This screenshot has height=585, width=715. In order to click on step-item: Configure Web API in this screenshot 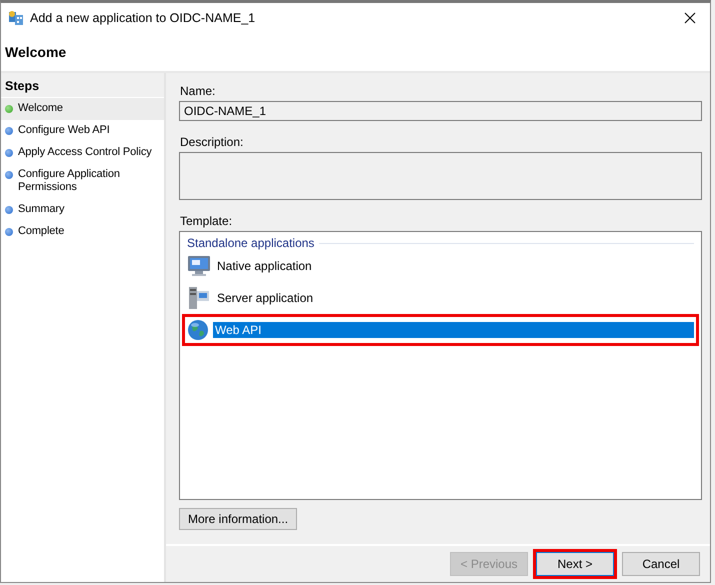, I will do `click(82, 131)`.